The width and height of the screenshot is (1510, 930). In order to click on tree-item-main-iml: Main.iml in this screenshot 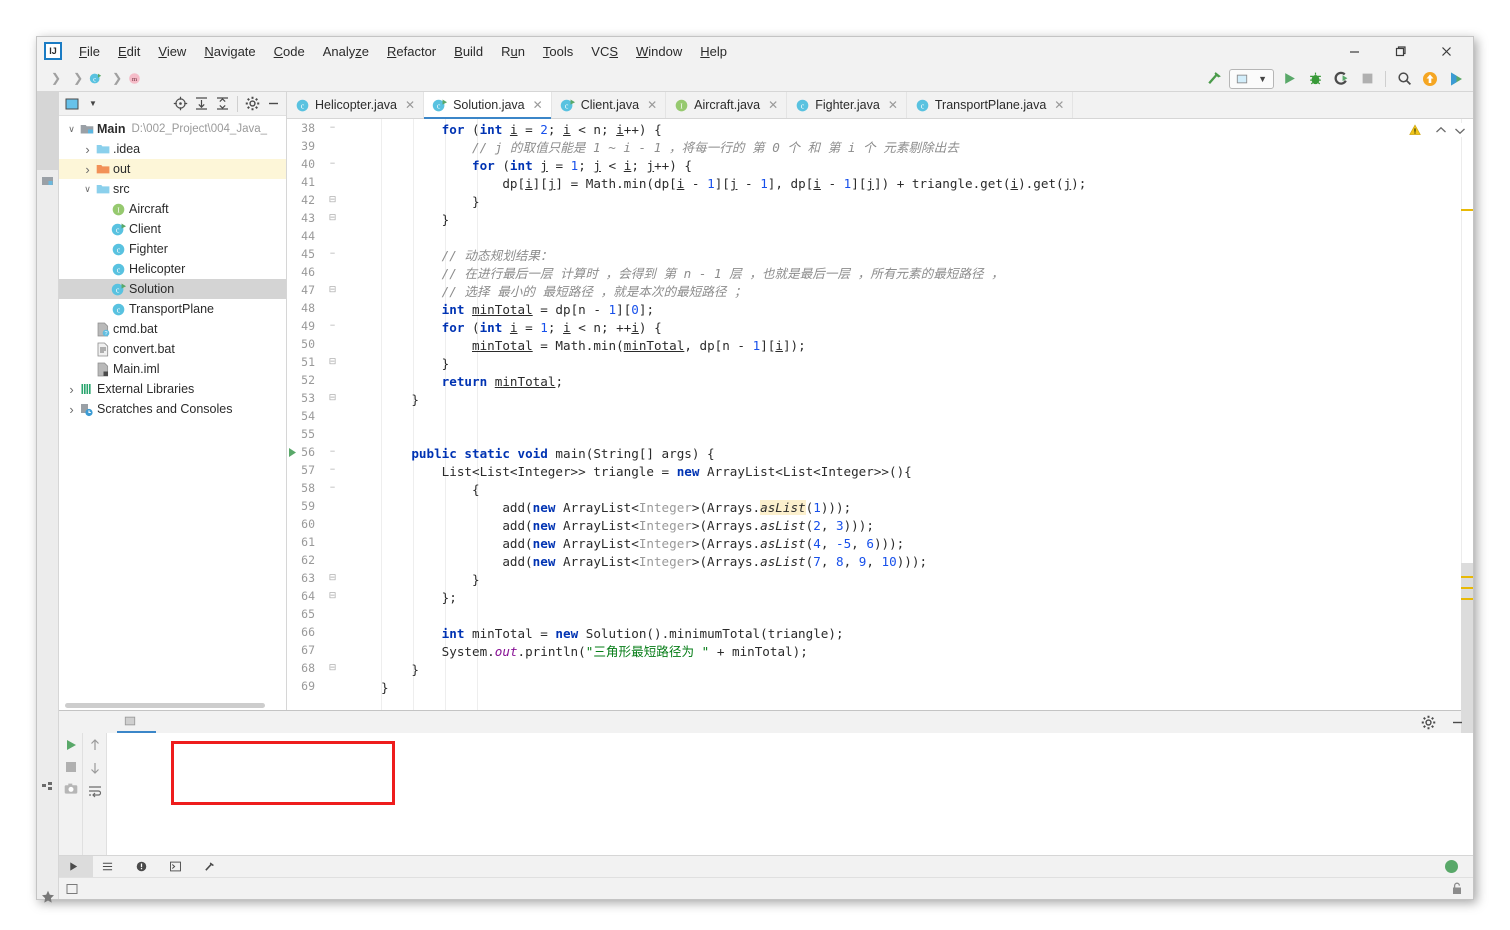, I will do `click(172, 369)`.